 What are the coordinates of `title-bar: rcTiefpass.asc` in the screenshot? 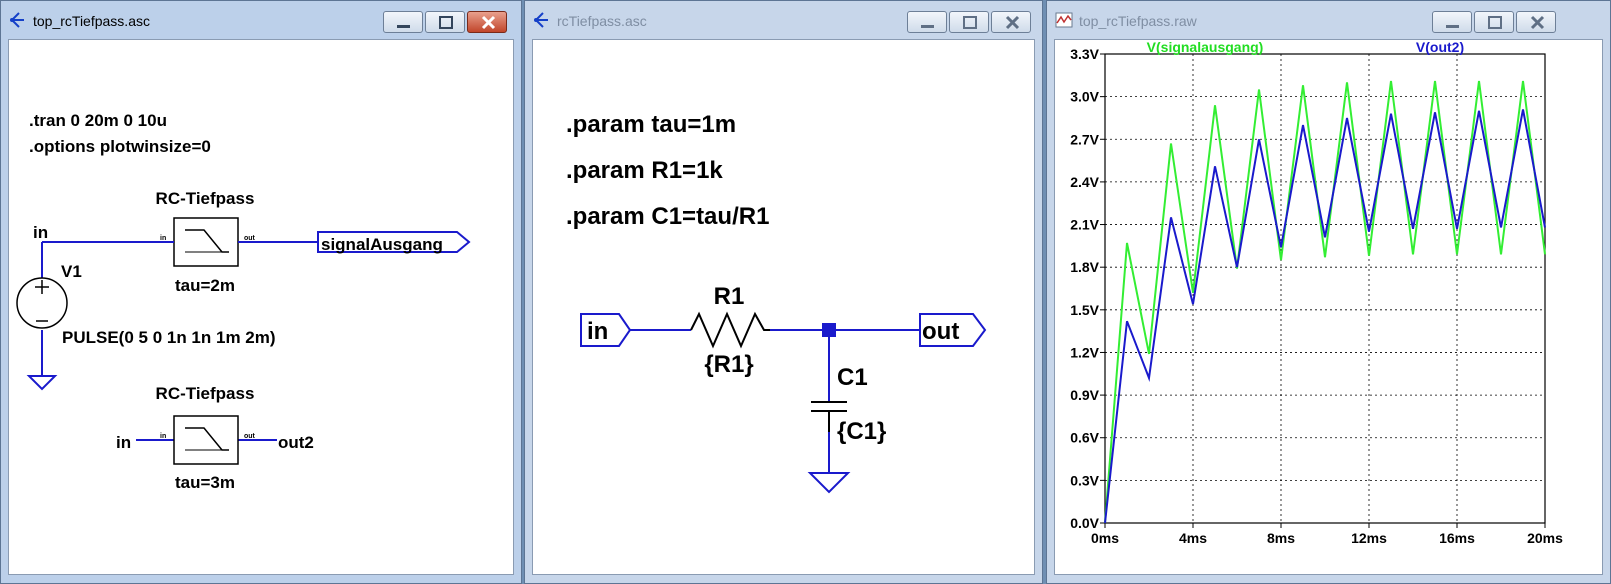 It's located at (783, 20).